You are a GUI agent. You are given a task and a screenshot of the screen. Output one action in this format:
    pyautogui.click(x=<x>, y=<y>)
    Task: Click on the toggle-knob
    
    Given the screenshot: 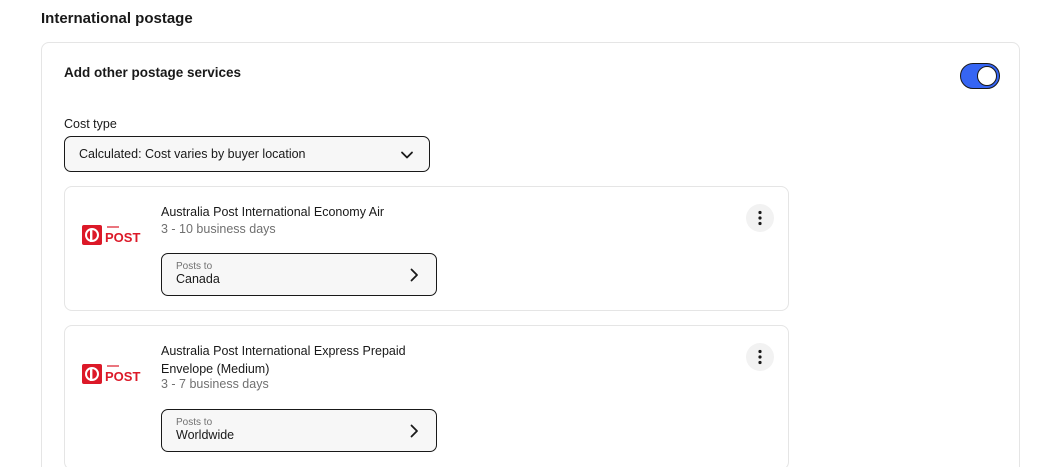 What is the action you would take?
    pyautogui.click(x=987, y=76)
    